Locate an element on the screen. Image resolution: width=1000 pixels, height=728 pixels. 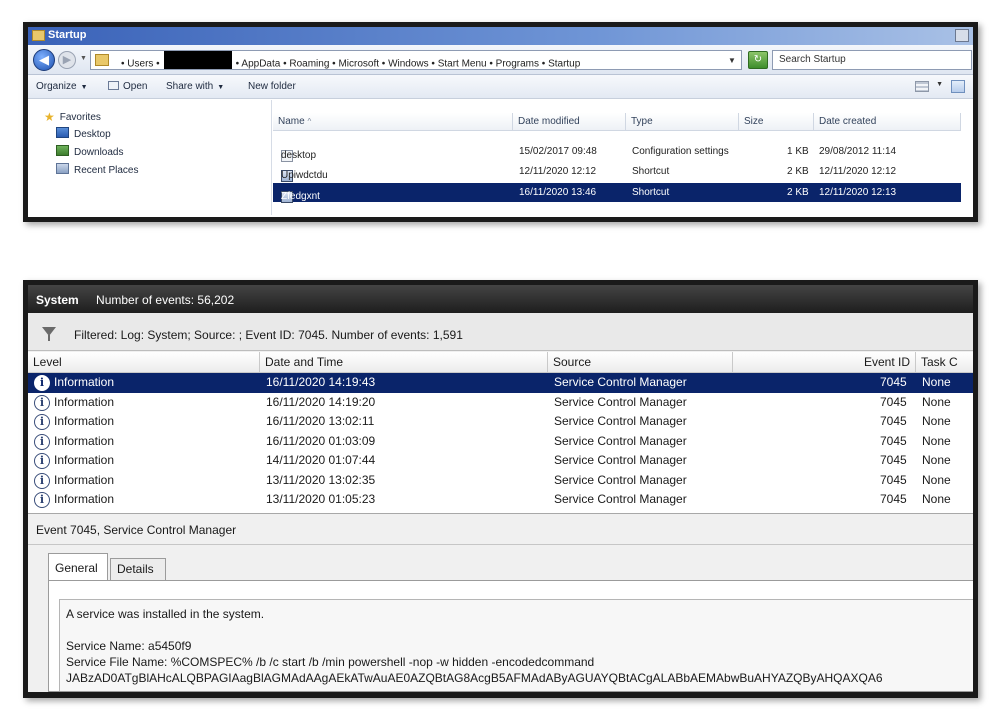
event-date-time: 13/11/2020 01:05:23 is located at coordinates (321, 499).